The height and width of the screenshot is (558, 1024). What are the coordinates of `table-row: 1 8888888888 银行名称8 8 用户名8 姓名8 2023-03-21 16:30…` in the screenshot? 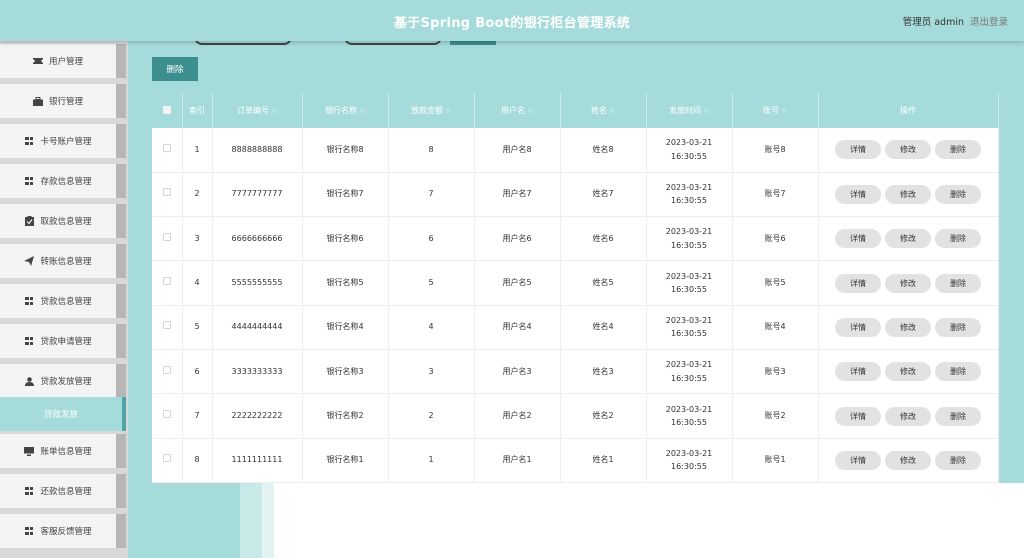 It's located at (575, 150).